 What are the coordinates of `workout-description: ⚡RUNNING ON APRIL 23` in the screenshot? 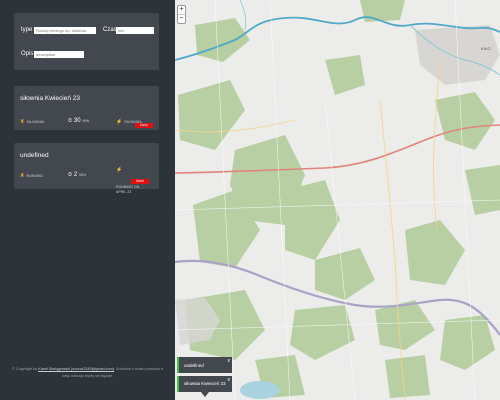 It's located at (128, 180).